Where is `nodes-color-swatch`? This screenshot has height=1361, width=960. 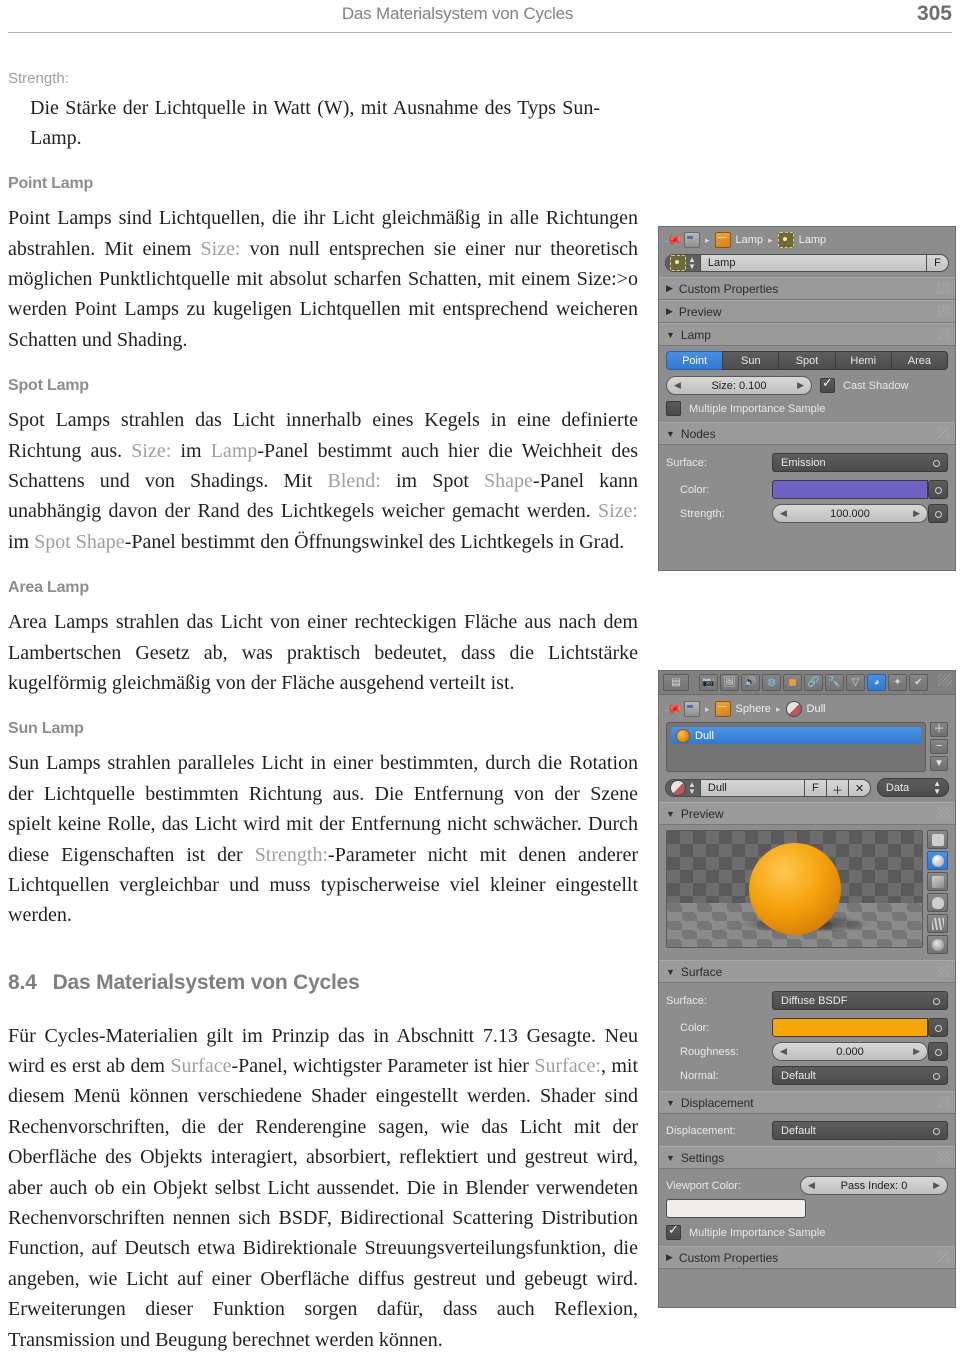
nodes-color-swatch is located at coordinates (850, 489).